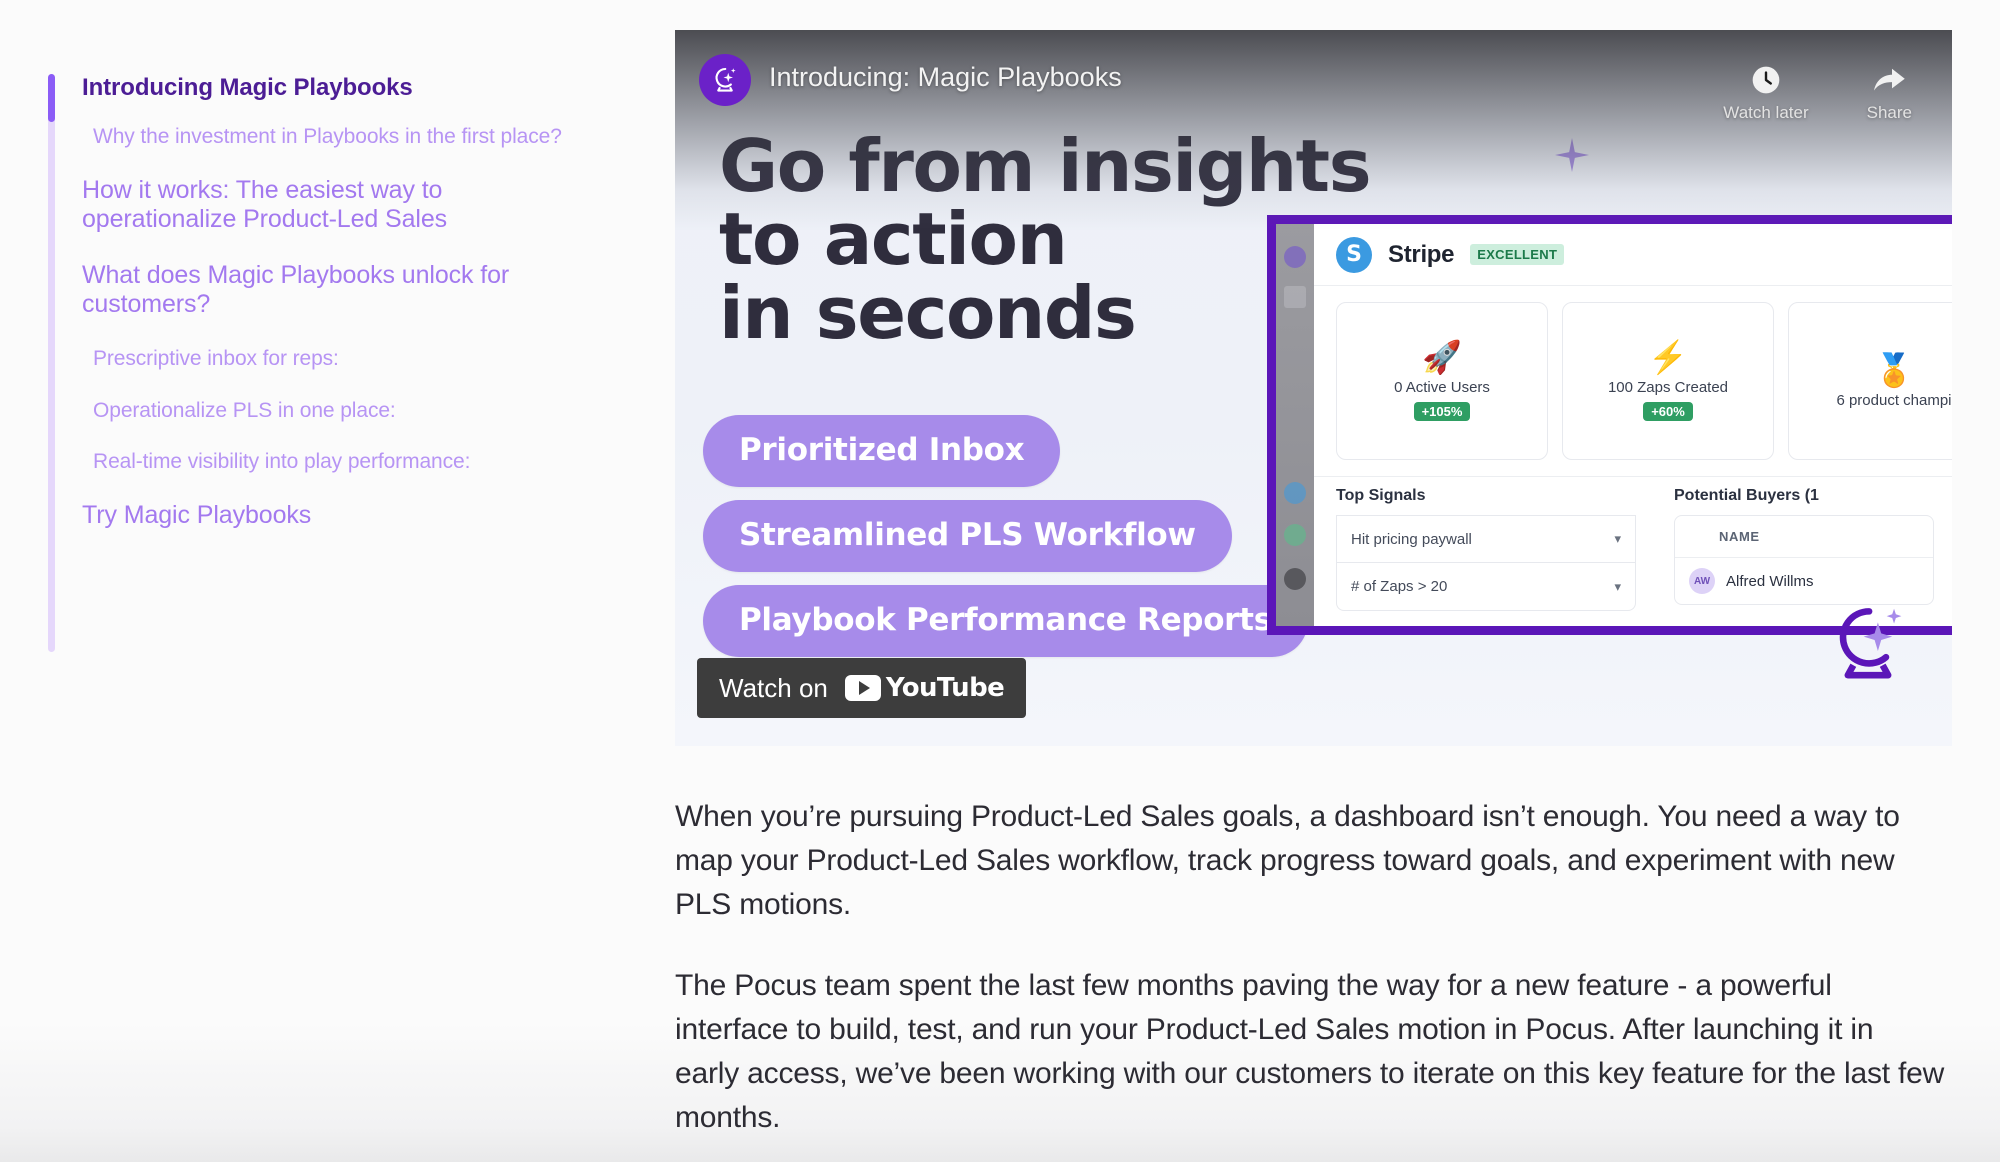 The image size is (2000, 1162). What do you see at coordinates (945, 688) in the screenshot?
I see `youtube-wordmark-text: YouTube` at bounding box center [945, 688].